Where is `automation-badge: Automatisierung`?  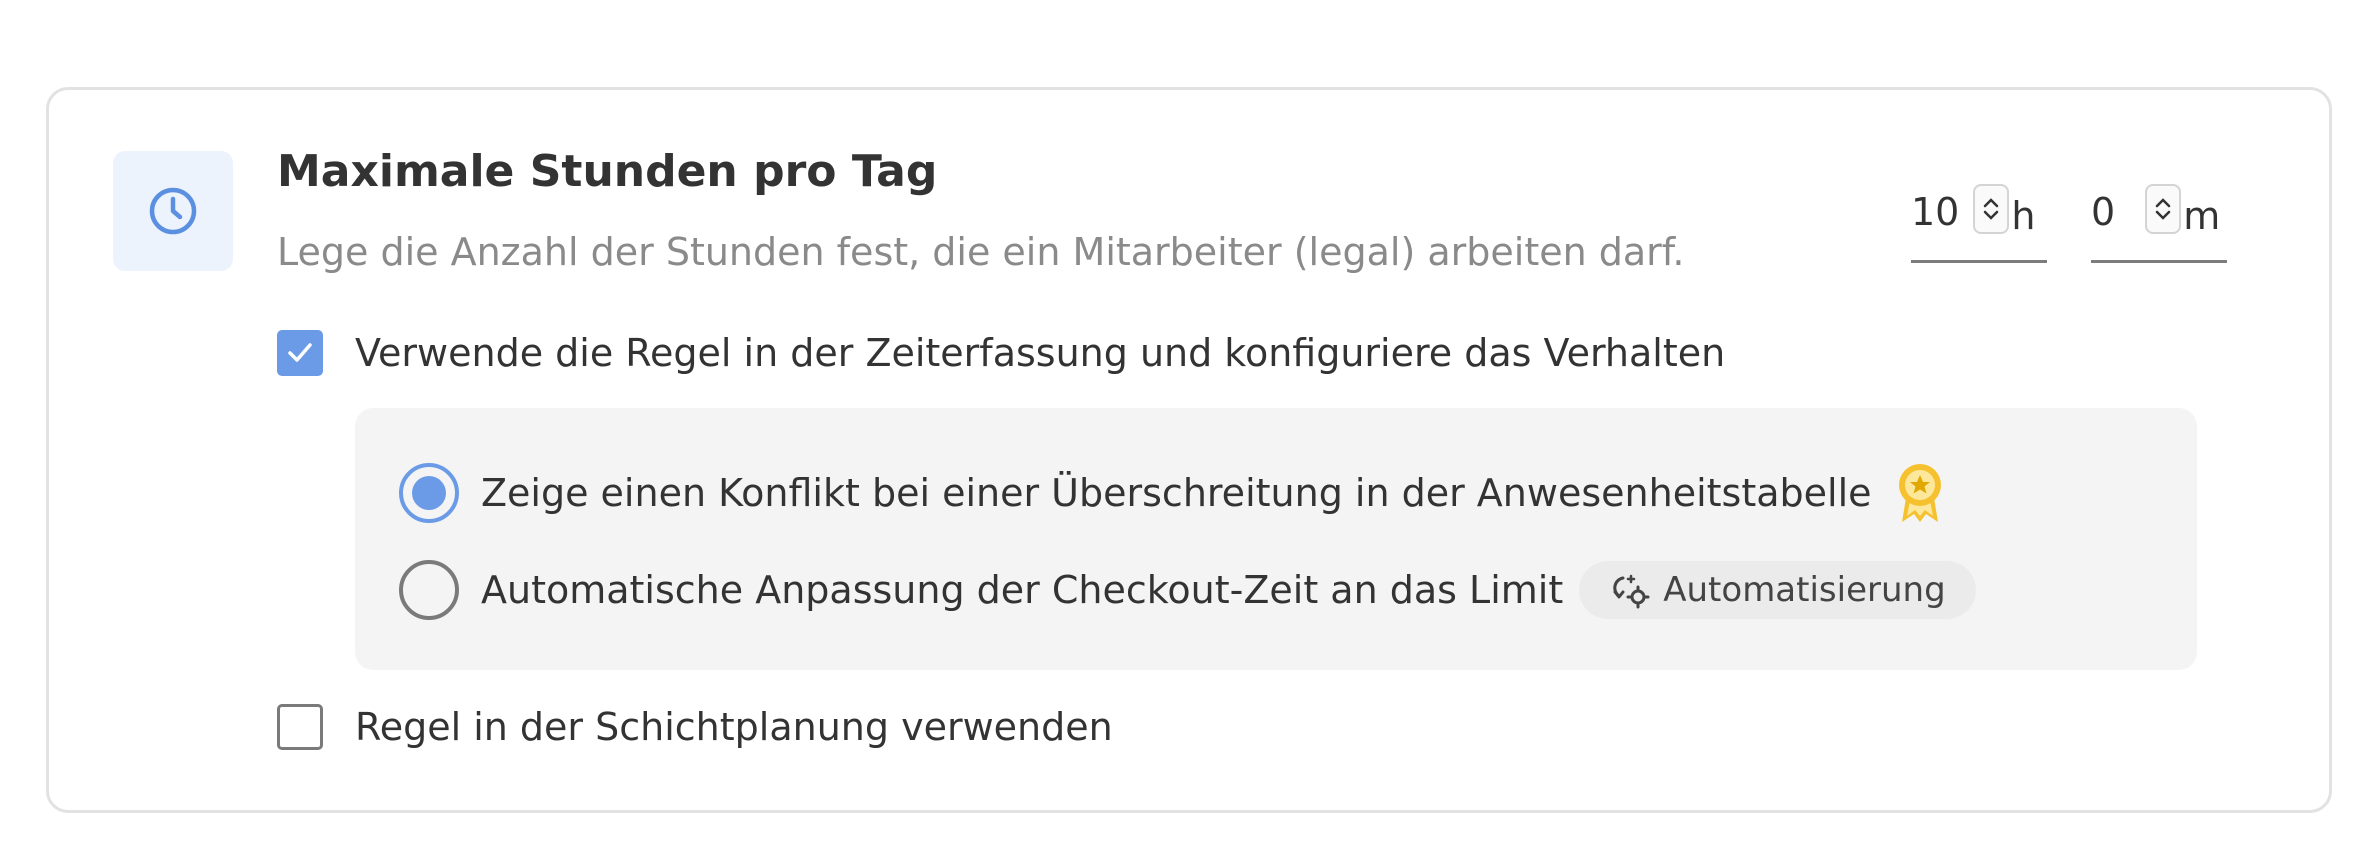
automation-badge: Automatisierung is located at coordinates (1777, 590).